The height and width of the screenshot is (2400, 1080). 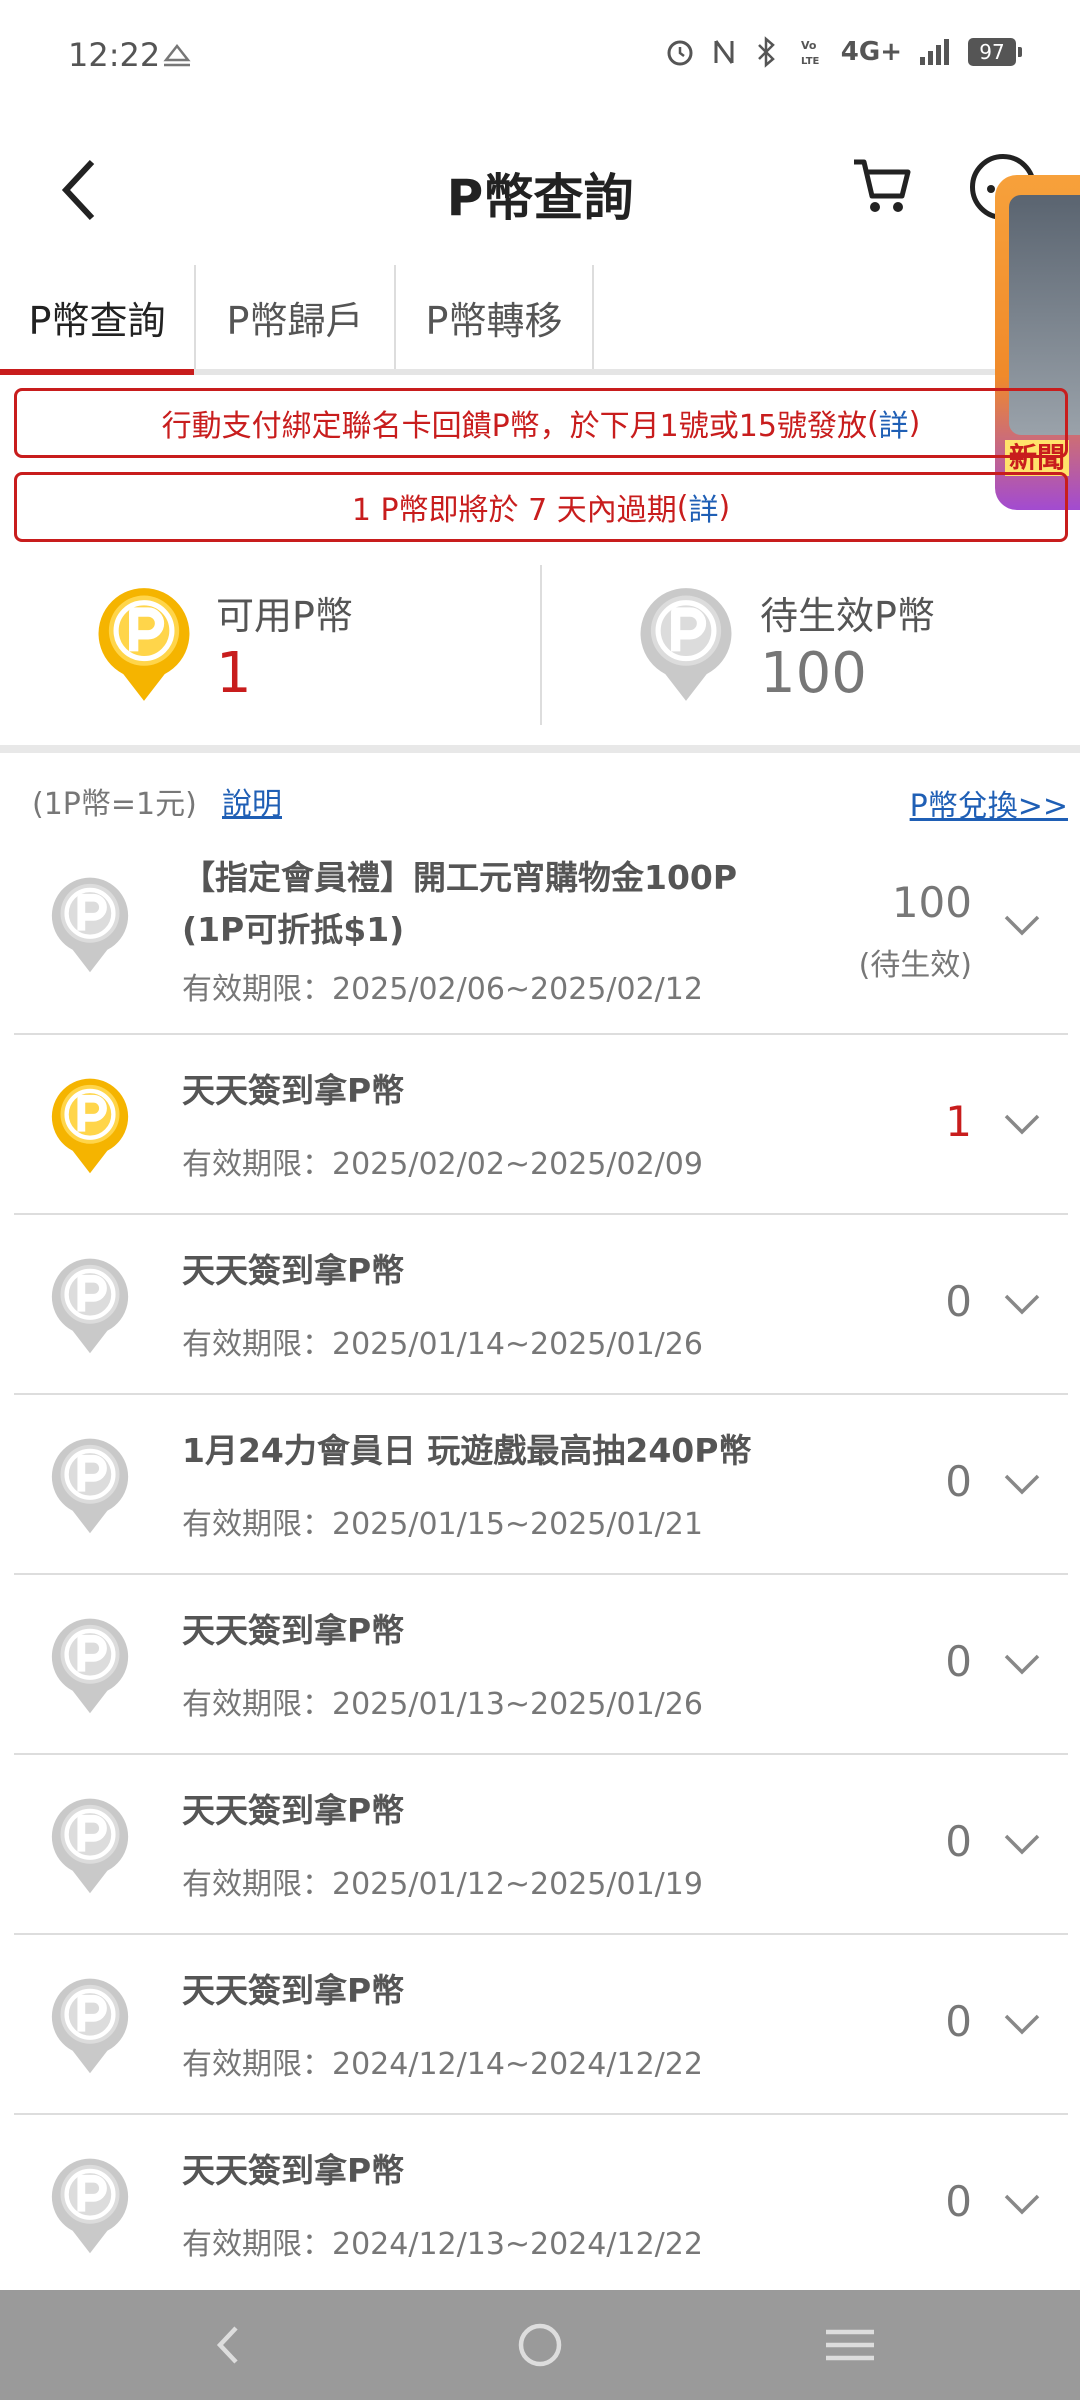 I want to click on item-title: 【指定會員禮】開工元宵購物金100P, so click(x=460, y=877).